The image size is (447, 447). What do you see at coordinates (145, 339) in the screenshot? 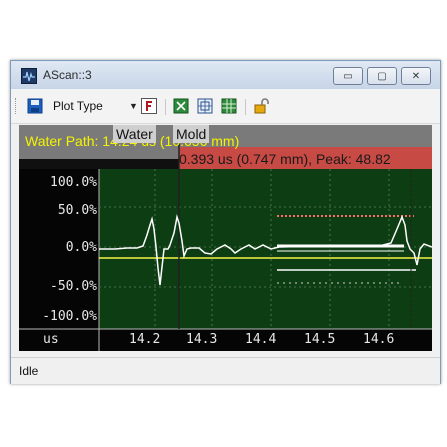
I see `x-tick-label: 14.2` at bounding box center [145, 339].